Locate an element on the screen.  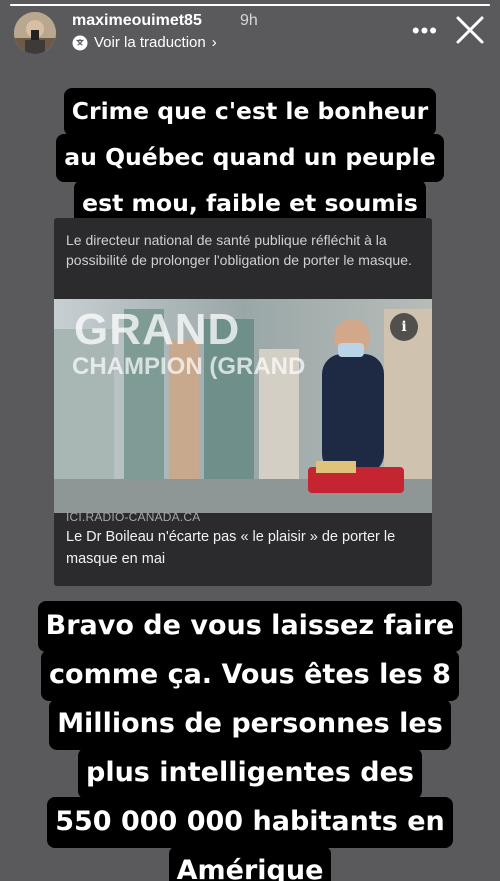
translate-link: Voir la traduction › is located at coordinates (144, 42).